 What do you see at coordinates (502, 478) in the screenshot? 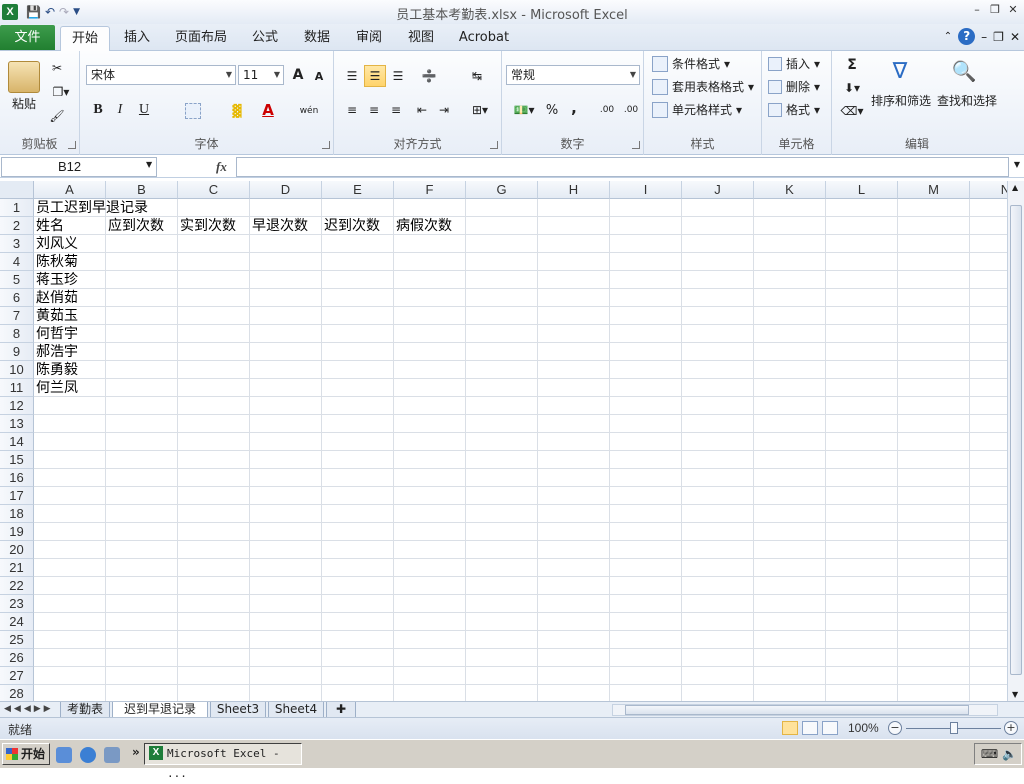
I see `cell-g16` at bounding box center [502, 478].